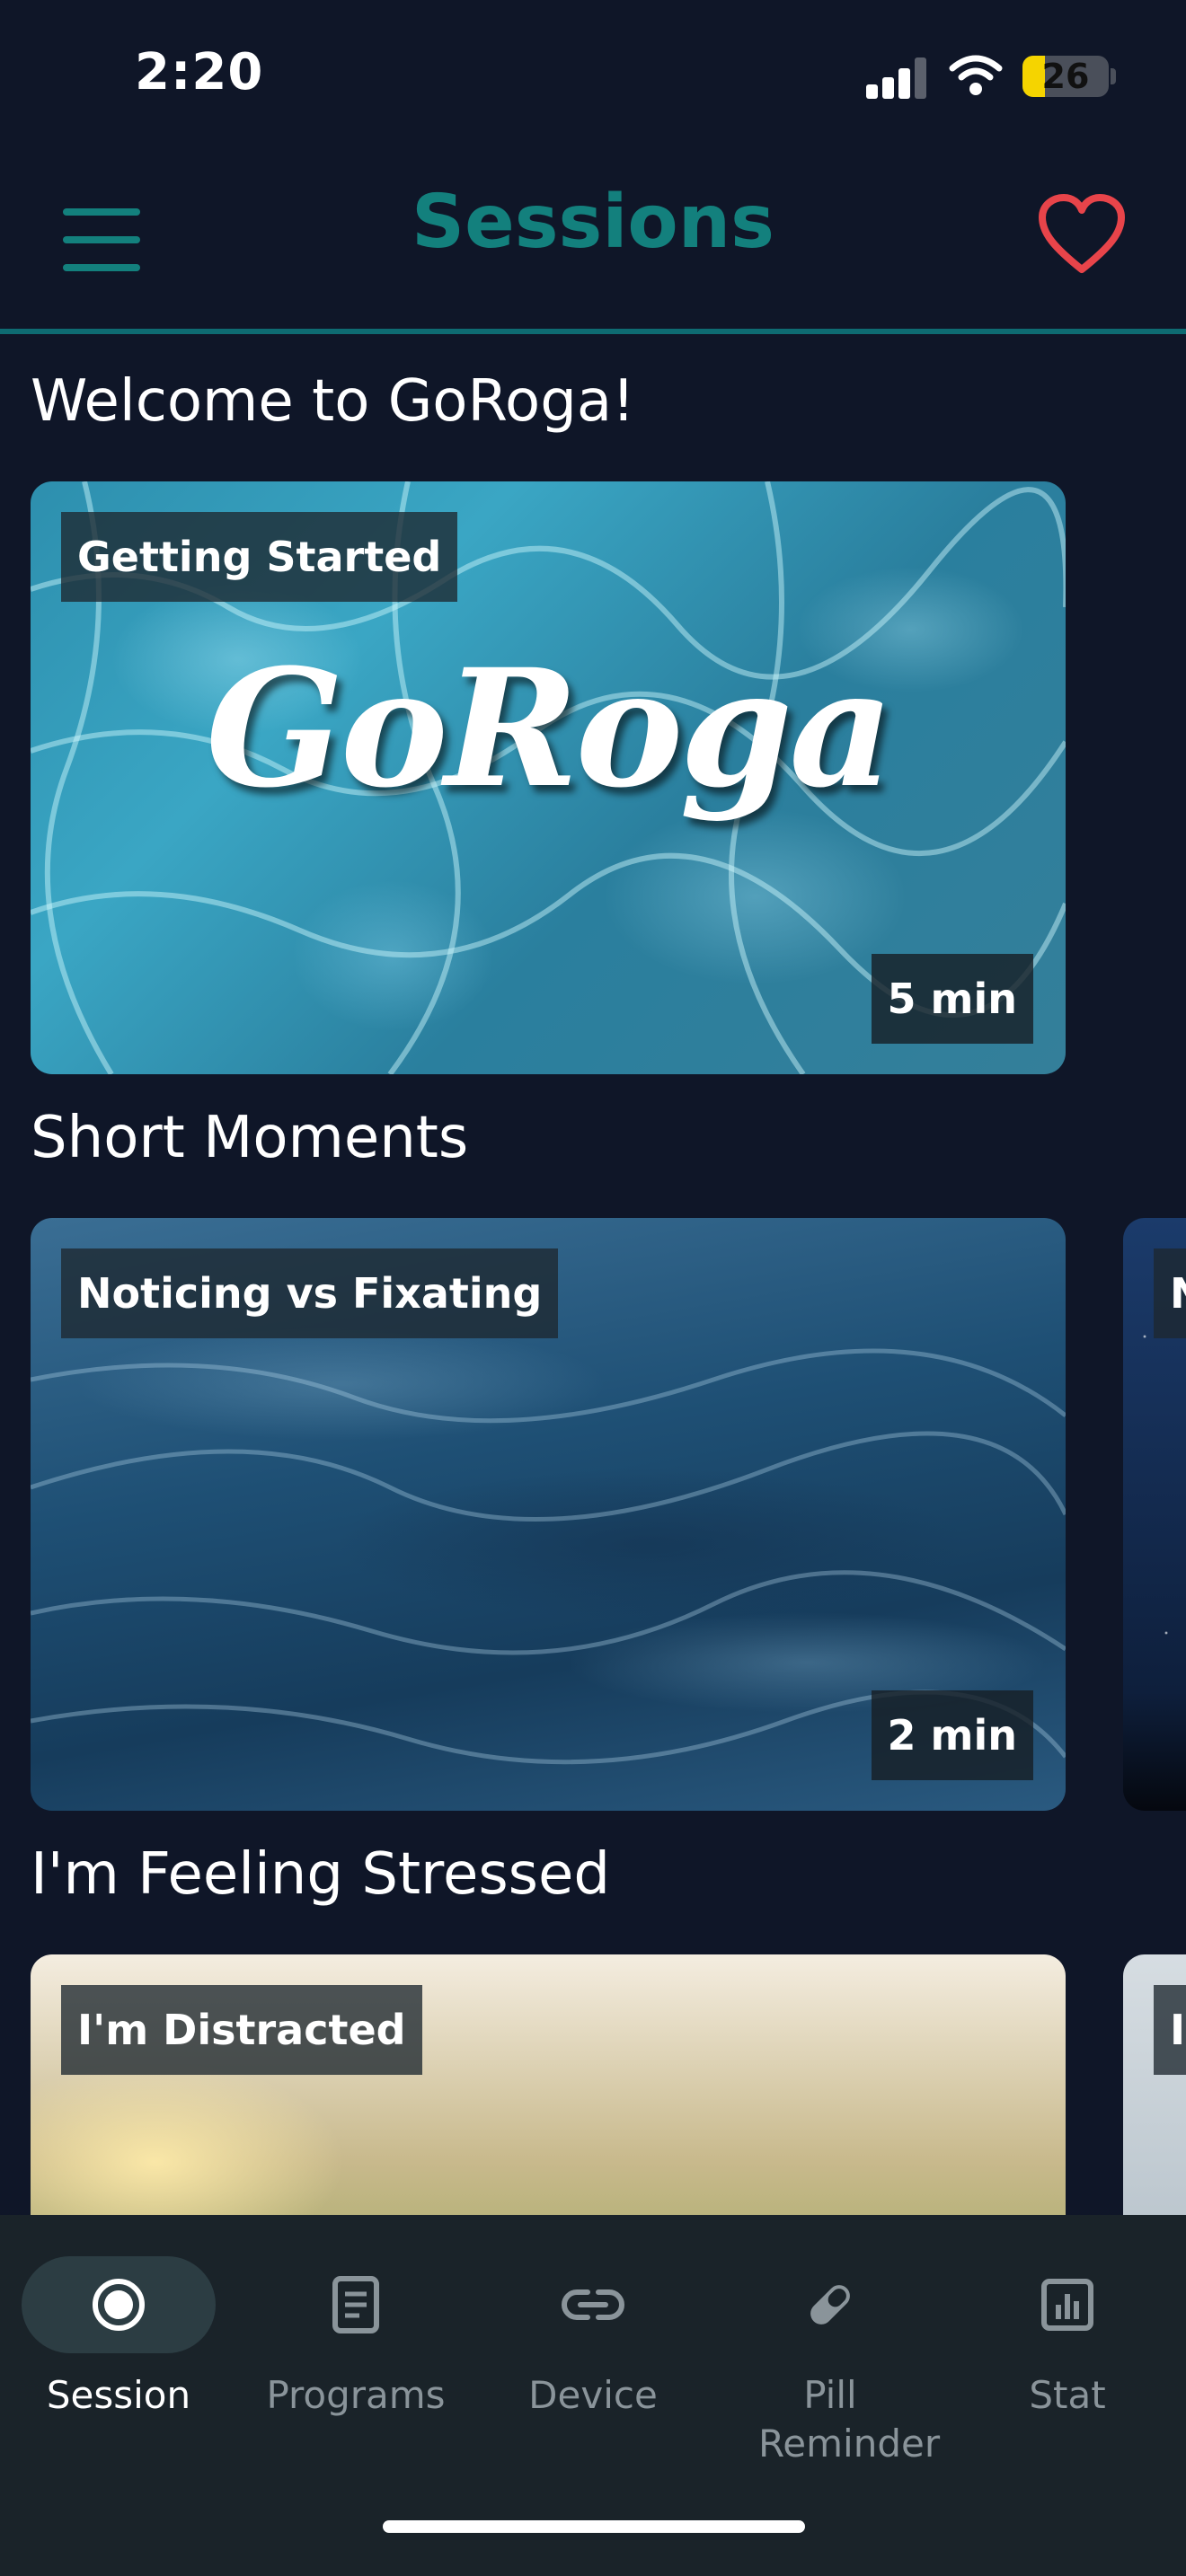 This screenshot has height=2576, width=1186. Describe the element at coordinates (593, 76) in the screenshot. I see `status-bar: 2:20 26` at that location.